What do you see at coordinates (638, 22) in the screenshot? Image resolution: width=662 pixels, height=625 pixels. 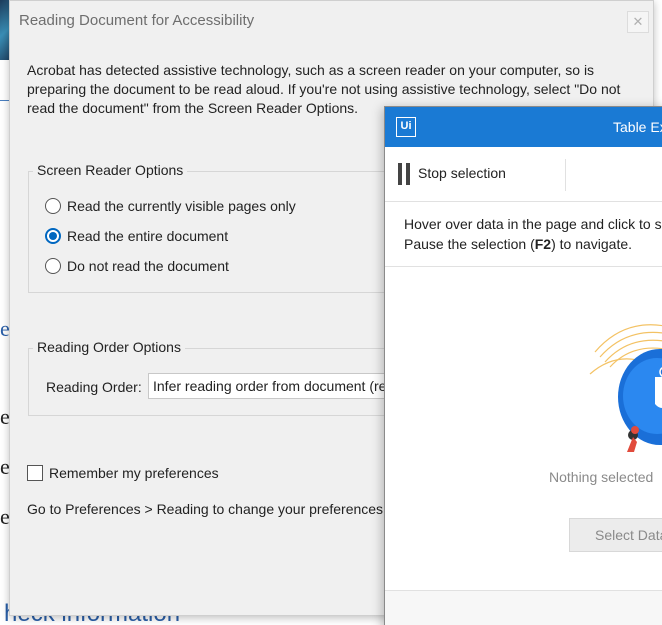 I see `close-button: ✕` at bounding box center [638, 22].